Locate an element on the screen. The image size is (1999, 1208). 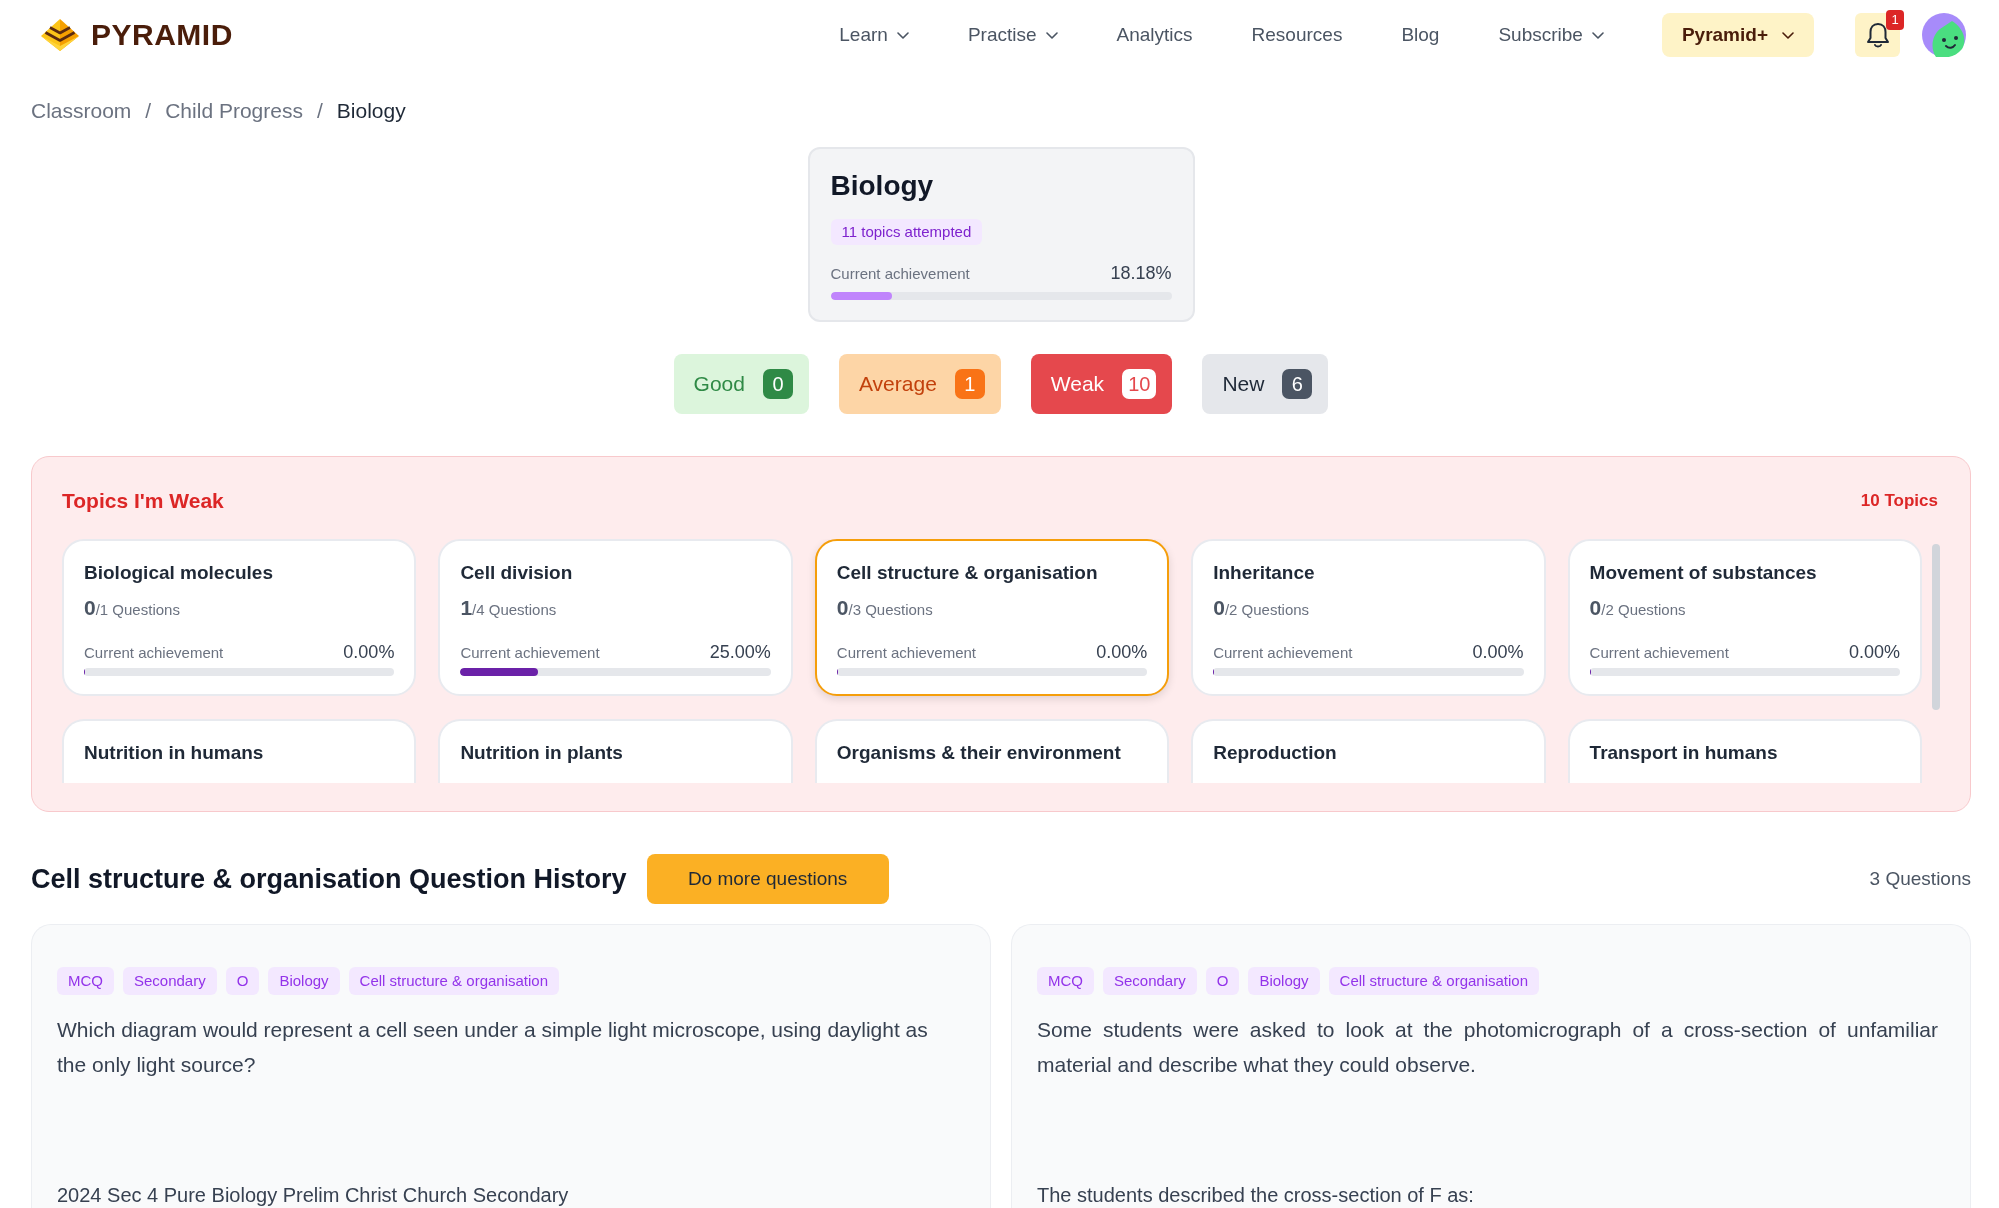
scrollbar-thumb is located at coordinates (1936, 627).